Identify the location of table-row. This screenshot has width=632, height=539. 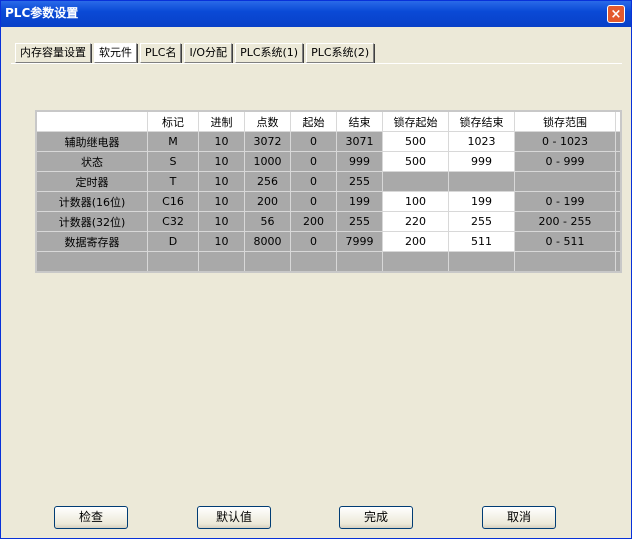
(329, 262).